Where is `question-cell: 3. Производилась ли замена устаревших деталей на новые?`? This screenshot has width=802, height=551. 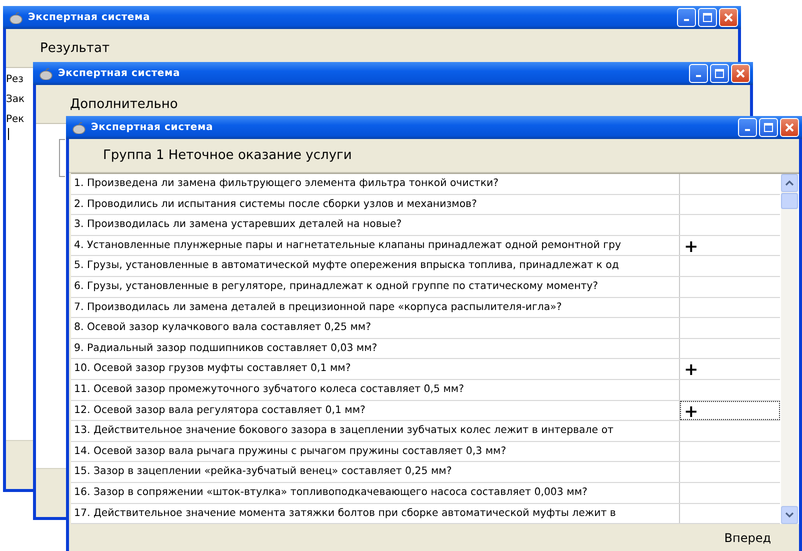 question-cell: 3. Производилась ли замена устаревших деталей на новые? is located at coordinates (375, 225).